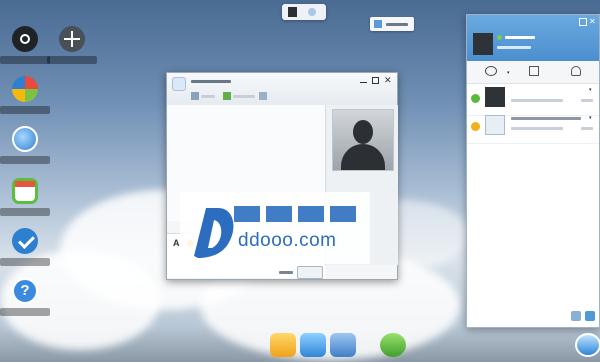 This screenshot has width=600, height=362. What do you see at coordinates (195, 96) in the screenshot?
I see `share-icon` at bounding box center [195, 96].